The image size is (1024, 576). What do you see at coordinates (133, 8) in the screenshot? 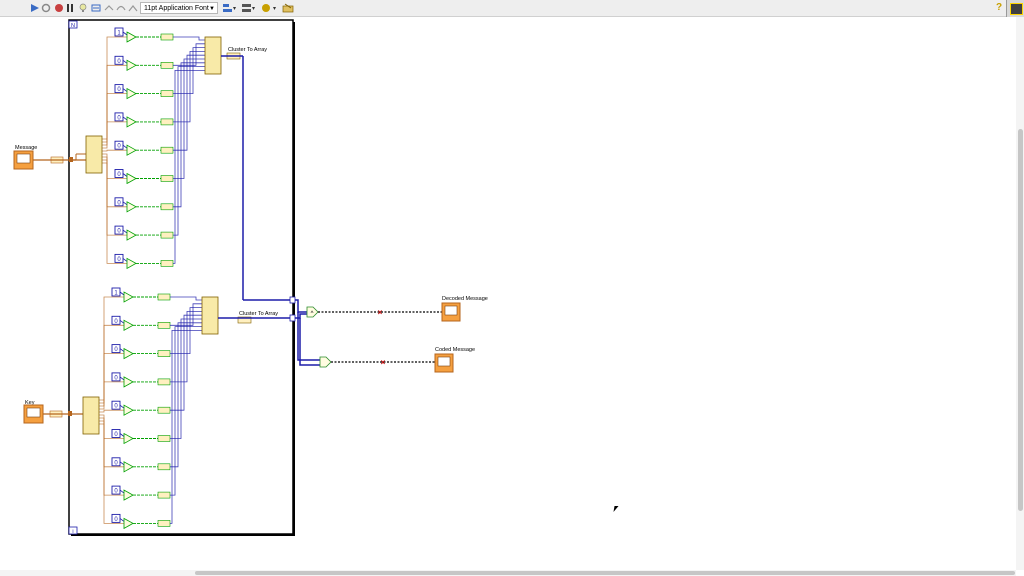
I see `step-out-icon` at bounding box center [133, 8].